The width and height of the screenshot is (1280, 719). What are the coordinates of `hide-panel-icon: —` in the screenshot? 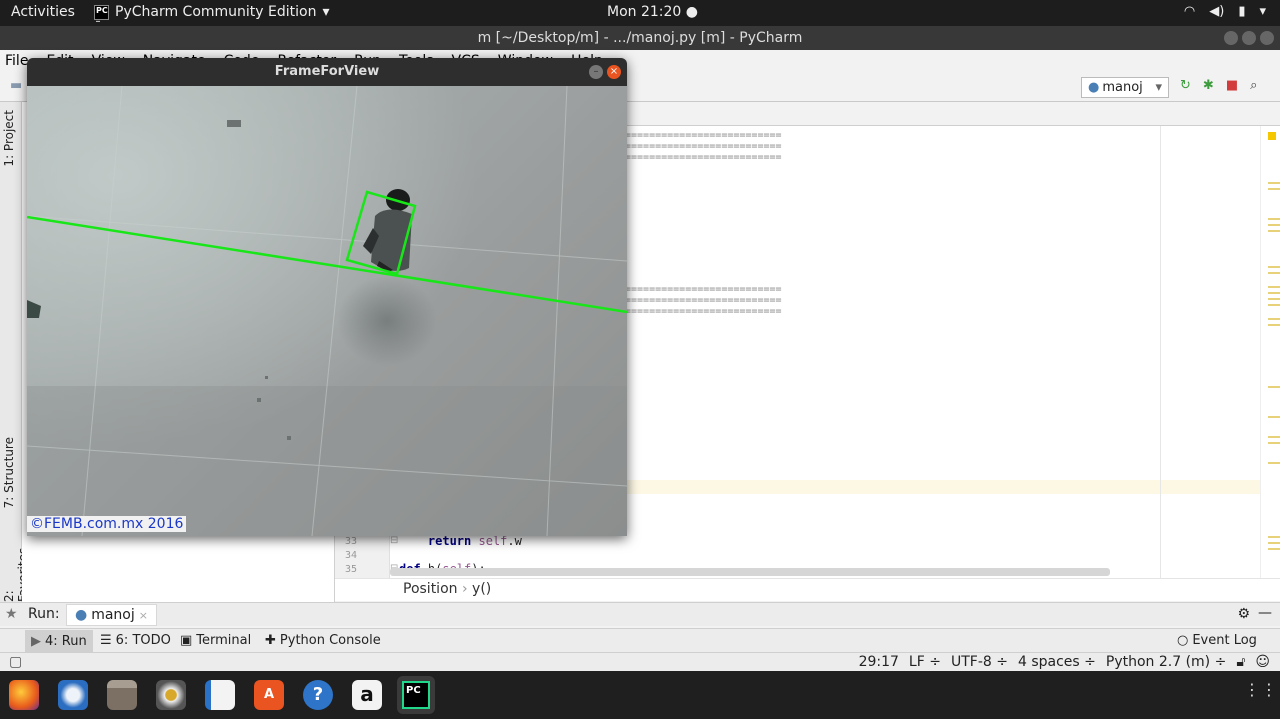 It's located at (1265, 613).